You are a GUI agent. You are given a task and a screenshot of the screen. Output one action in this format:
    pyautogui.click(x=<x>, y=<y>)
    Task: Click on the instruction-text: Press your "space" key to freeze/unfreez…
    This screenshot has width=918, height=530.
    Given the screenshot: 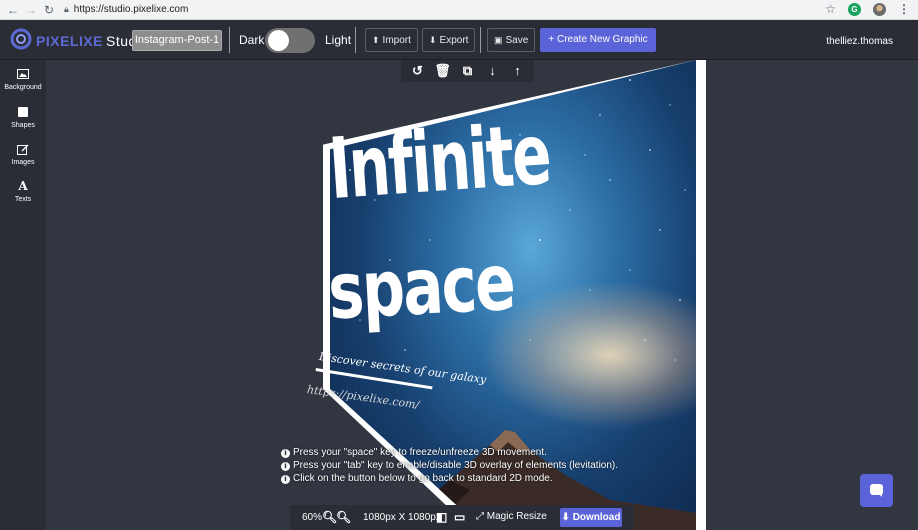 What is the action you would take?
    pyautogui.click(x=420, y=452)
    